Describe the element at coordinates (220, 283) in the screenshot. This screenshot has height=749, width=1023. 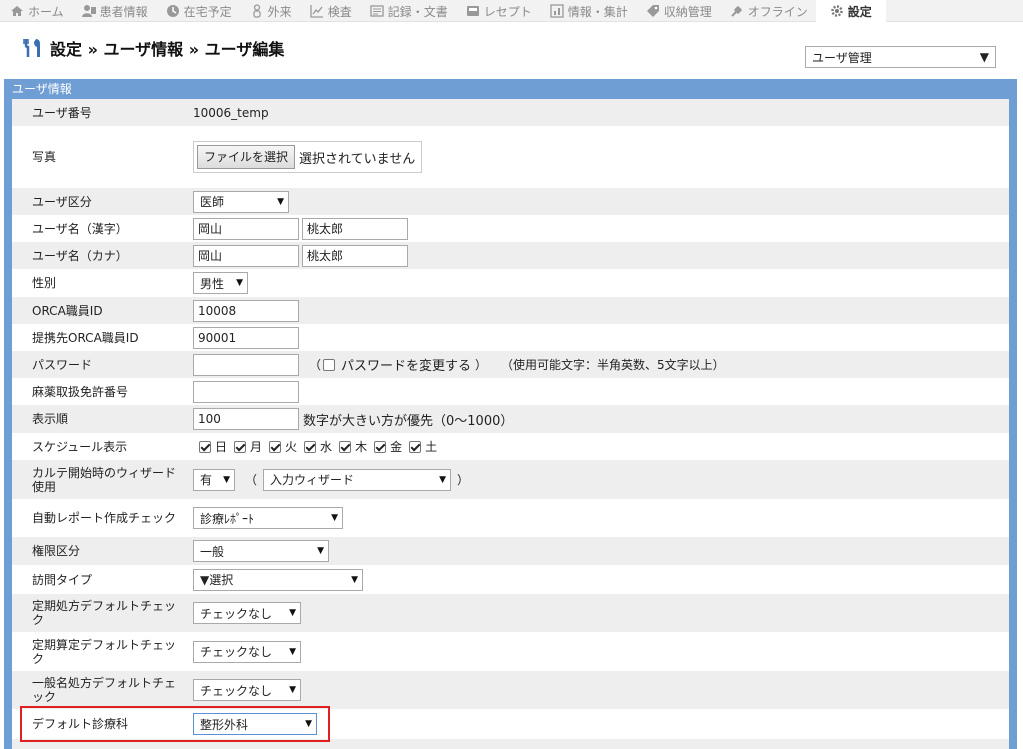
I see `gender-select: 男性 ▼` at that location.